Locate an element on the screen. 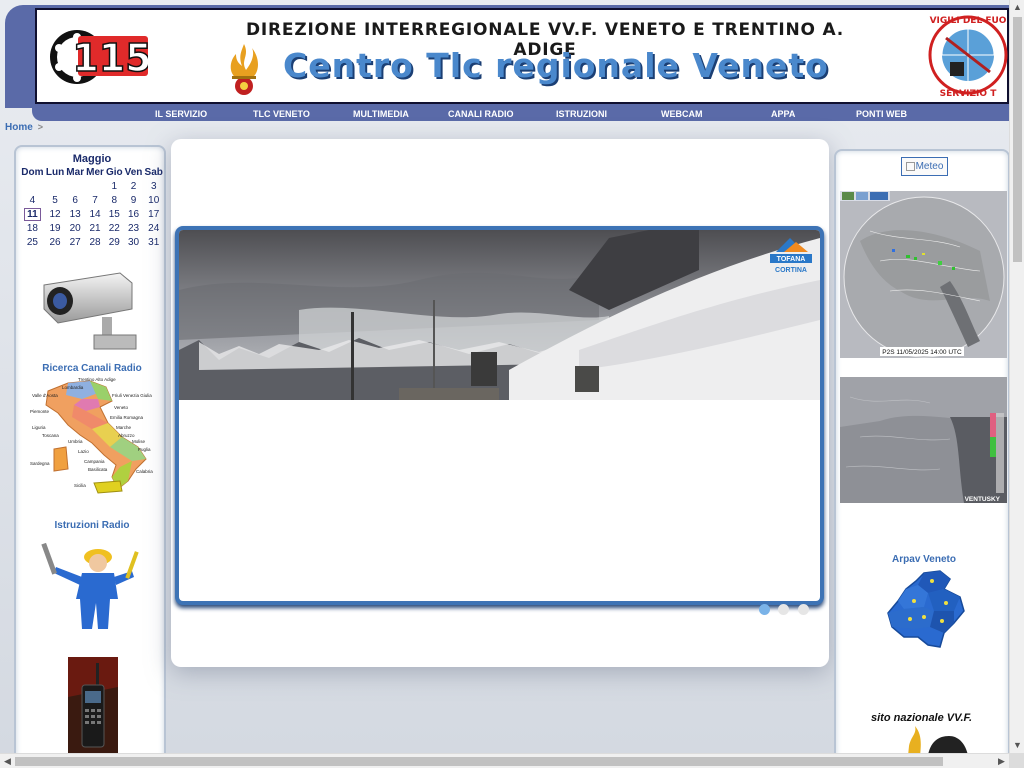 Image resolution: width=1024 pixels, height=768 pixels. calendar-day: 7 is located at coordinates (95, 200).